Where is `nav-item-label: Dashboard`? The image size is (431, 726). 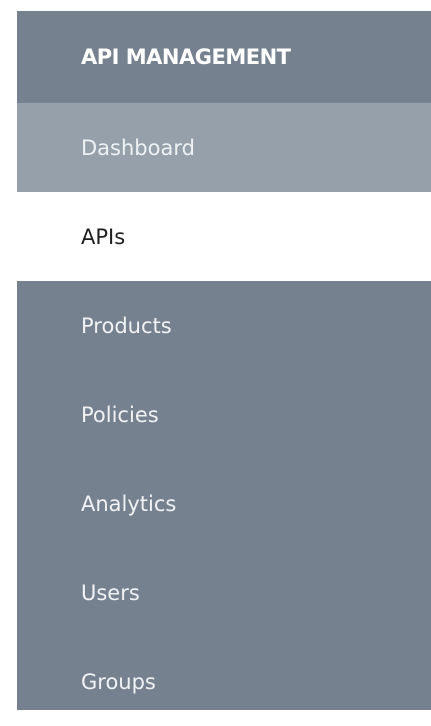 nav-item-label: Dashboard is located at coordinates (138, 147).